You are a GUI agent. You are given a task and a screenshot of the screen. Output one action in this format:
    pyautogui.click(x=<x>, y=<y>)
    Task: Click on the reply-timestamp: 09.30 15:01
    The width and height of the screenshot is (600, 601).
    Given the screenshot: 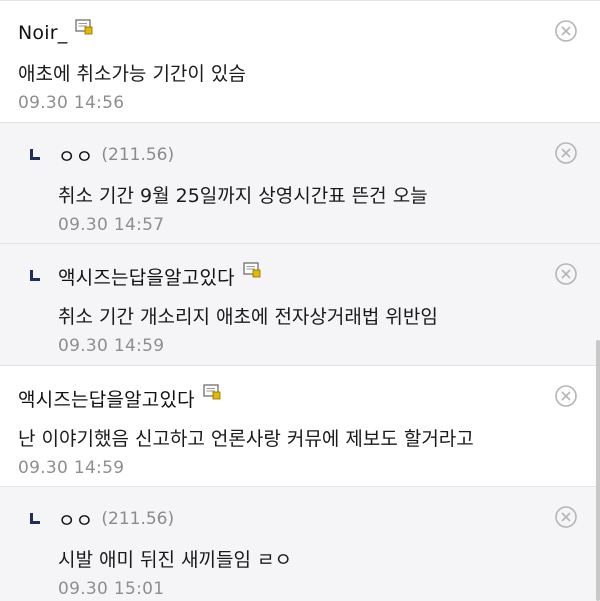 What is the action you would take?
    pyautogui.click(x=111, y=589)
    